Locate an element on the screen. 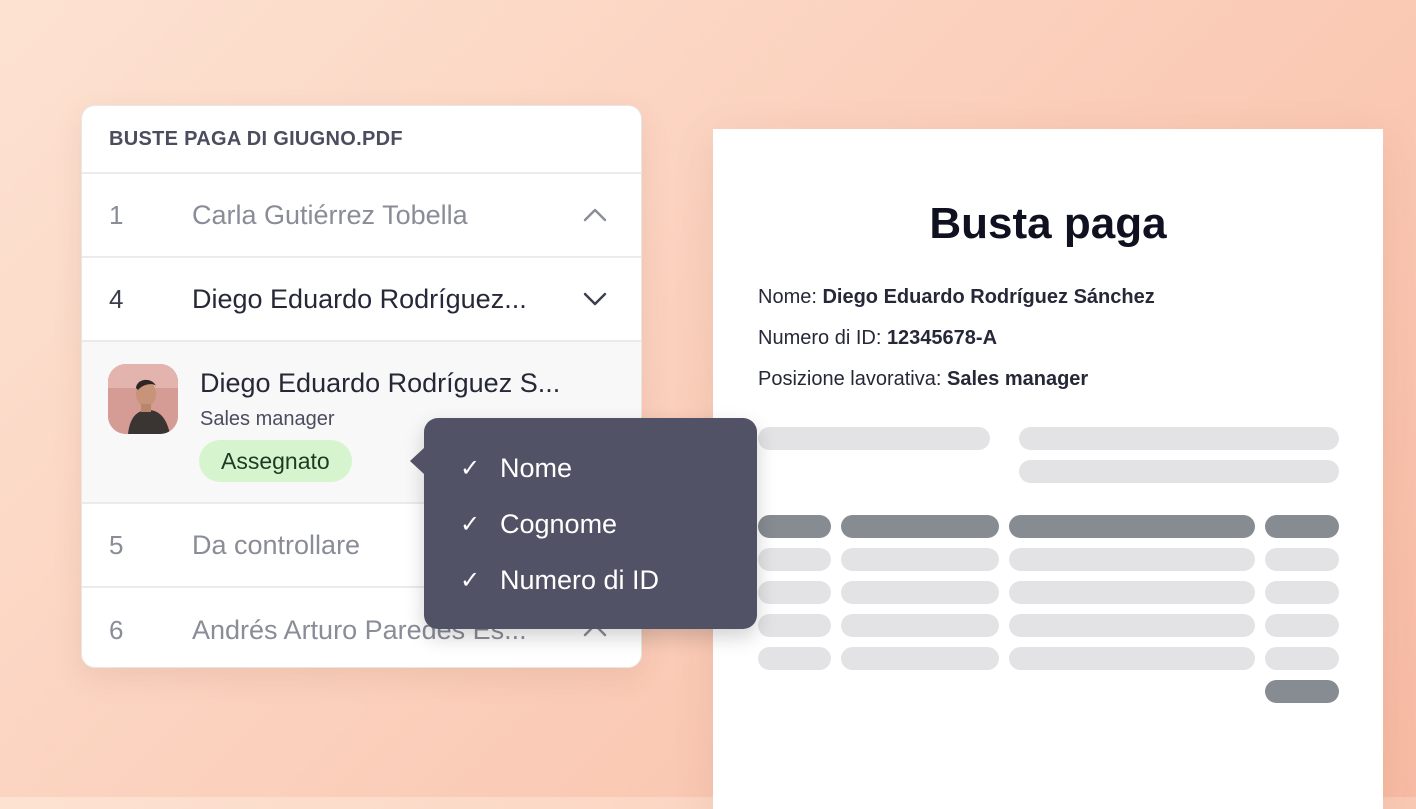 This screenshot has width=1416, height=809. status-badge: Assegnato is located at coordinates (275, 461).